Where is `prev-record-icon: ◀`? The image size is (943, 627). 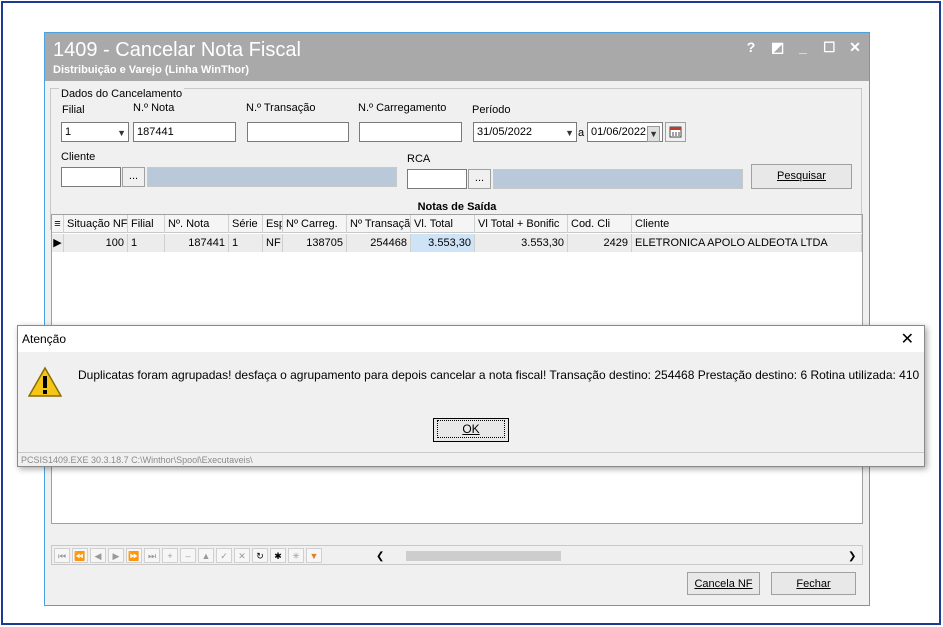
prev-record-icon: ◀ is located at coordinates (98, 555).